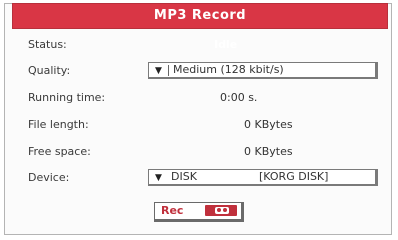 This screenshot has height=240, width=398. Describe the element at coordinates (294, 176) in the screenshot. I see `device-volume-name: [KORG DISK]` at that location.